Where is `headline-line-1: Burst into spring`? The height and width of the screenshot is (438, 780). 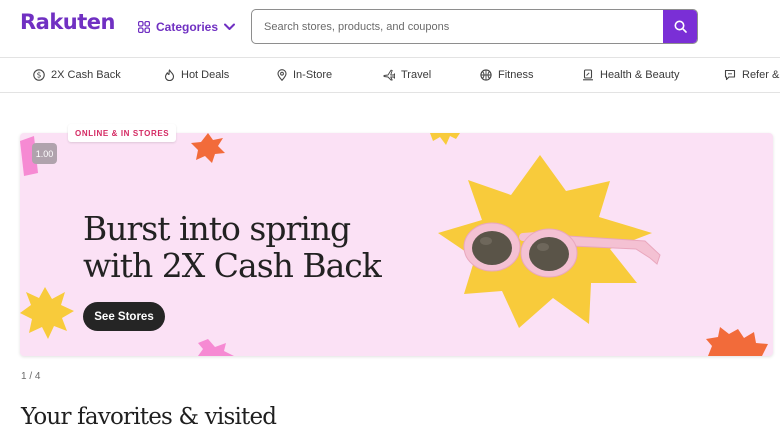
headline-line-1: Burst into spring is located at coordinates (217, 228).